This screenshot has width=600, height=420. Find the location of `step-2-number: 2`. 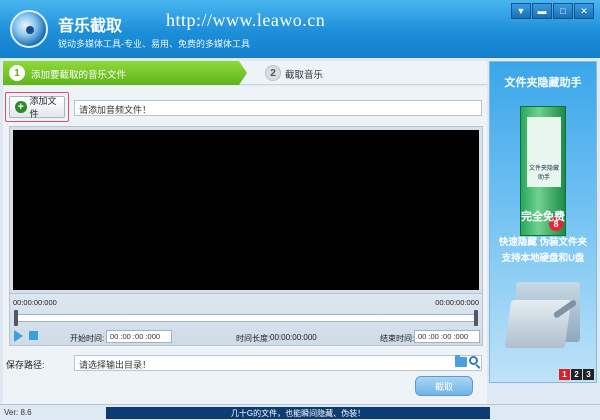

step-2-number: 2 is located at coordinates (273, 73).